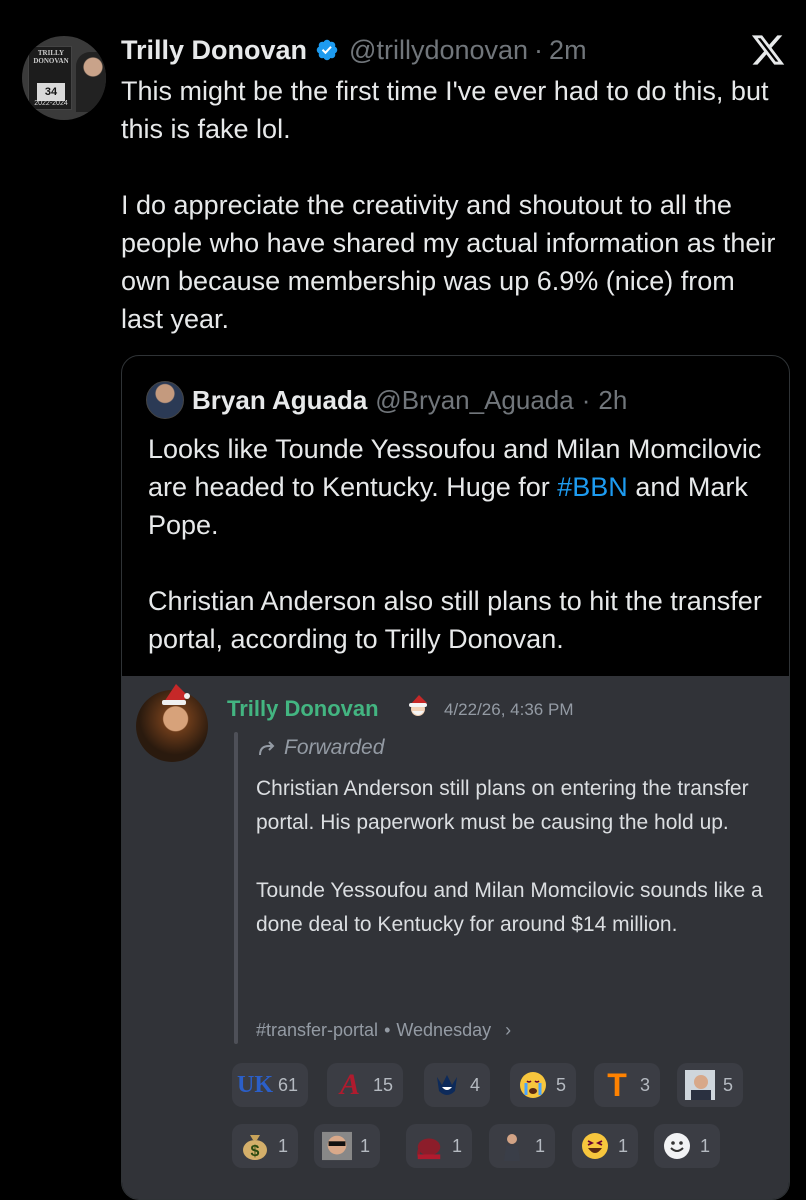 Image resolution: width=806 pixels, height=1200 pixels. I want to click on reaction-laughing: 1, so click(605, 1146).